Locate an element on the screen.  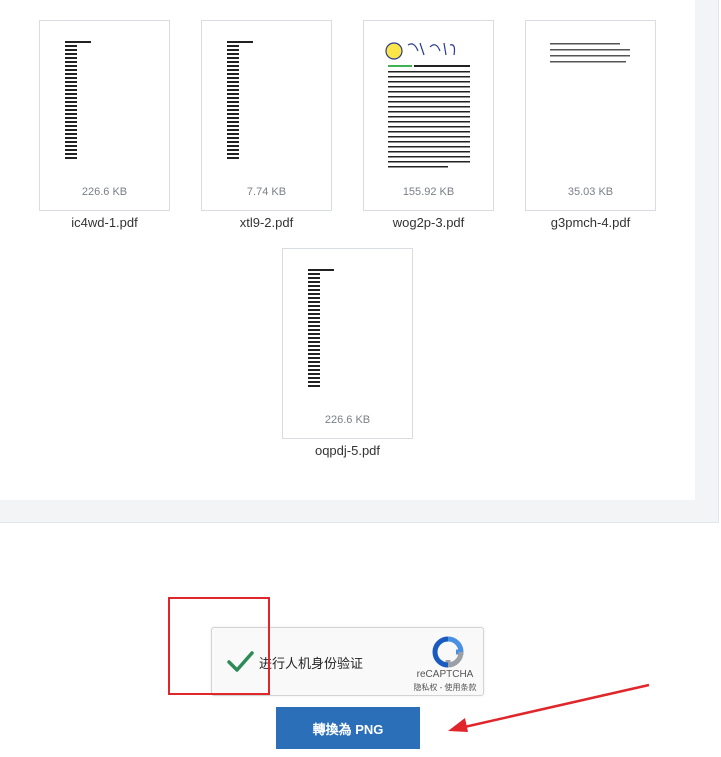
file-name: xtl9-2.pdf is located at coordinates (266, 222).